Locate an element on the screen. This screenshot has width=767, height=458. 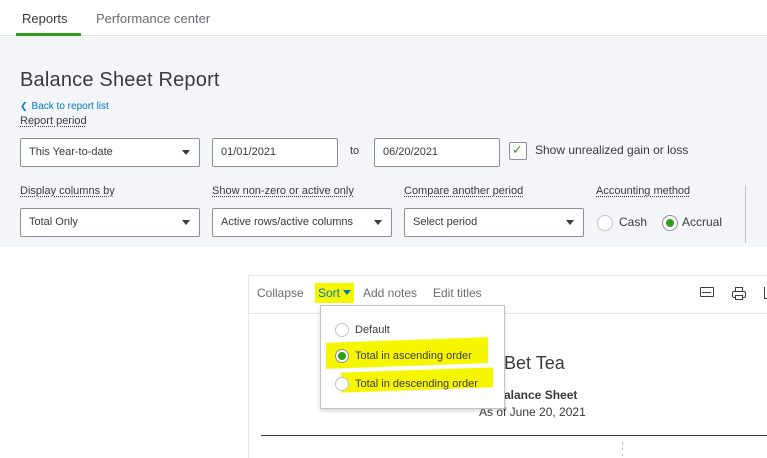
non-zero-value: Active rows/active columns is located at coordinates (287, 222).